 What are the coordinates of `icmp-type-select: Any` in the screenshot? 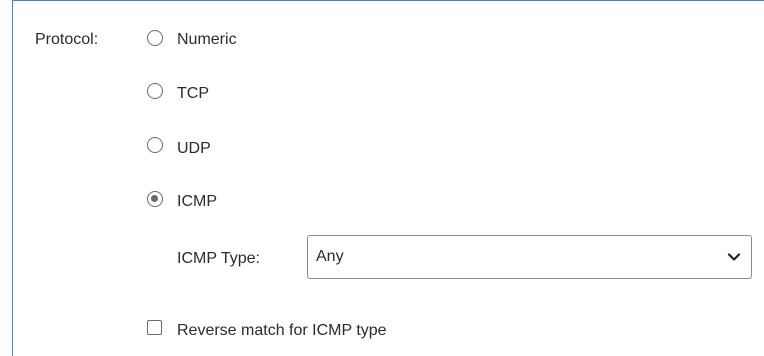 It's located at (529, 257).